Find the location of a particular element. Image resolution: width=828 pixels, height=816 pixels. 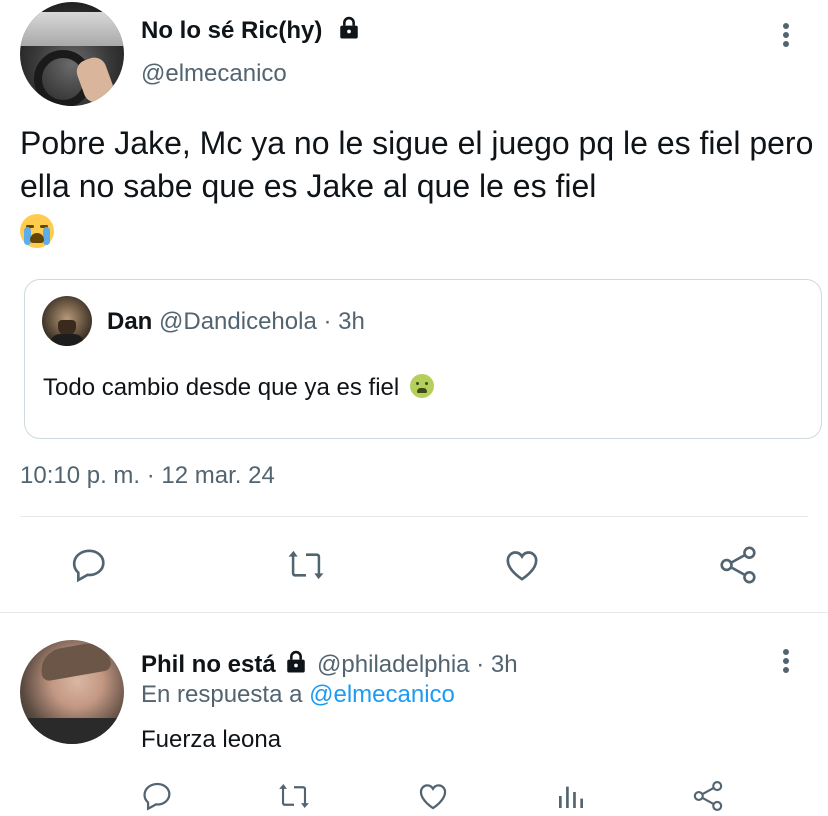

quoted-author-avatar is located at coordinates (67, 321).